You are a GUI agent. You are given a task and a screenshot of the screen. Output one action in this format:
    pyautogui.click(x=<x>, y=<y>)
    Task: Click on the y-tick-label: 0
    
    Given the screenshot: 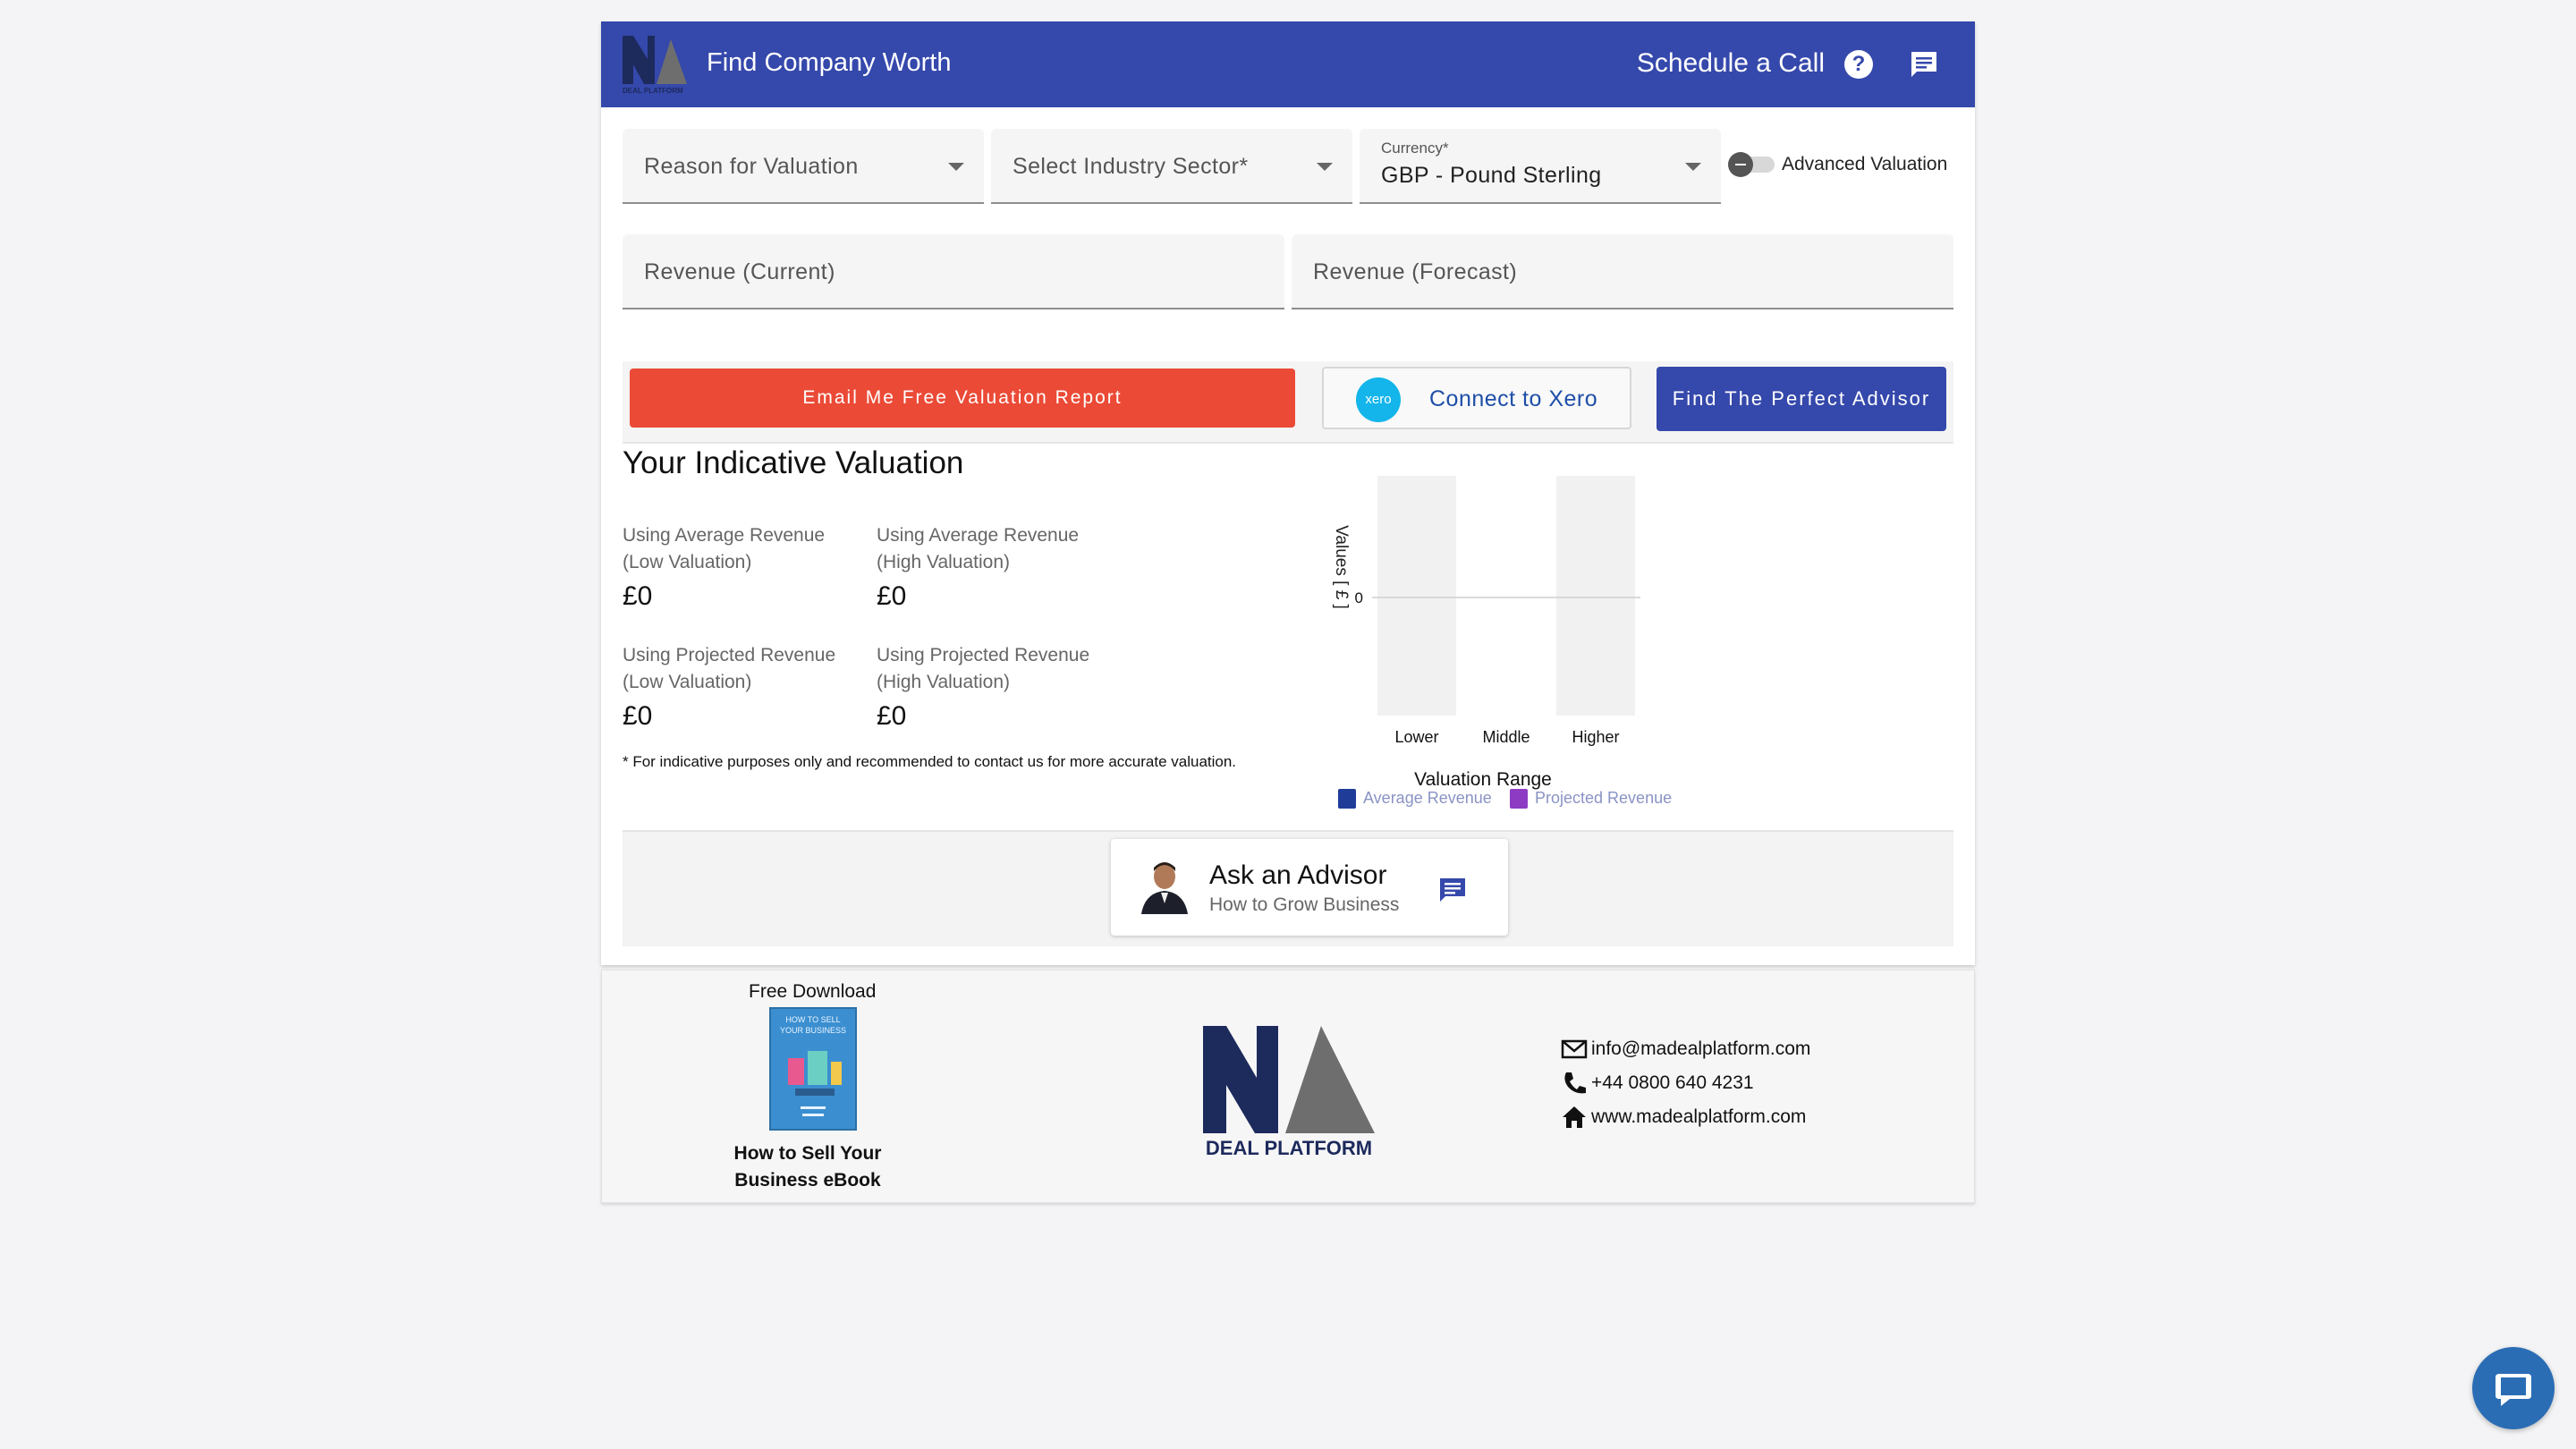 What is the action you would take?
    pyautogui.click(x=1359, y=597)
    